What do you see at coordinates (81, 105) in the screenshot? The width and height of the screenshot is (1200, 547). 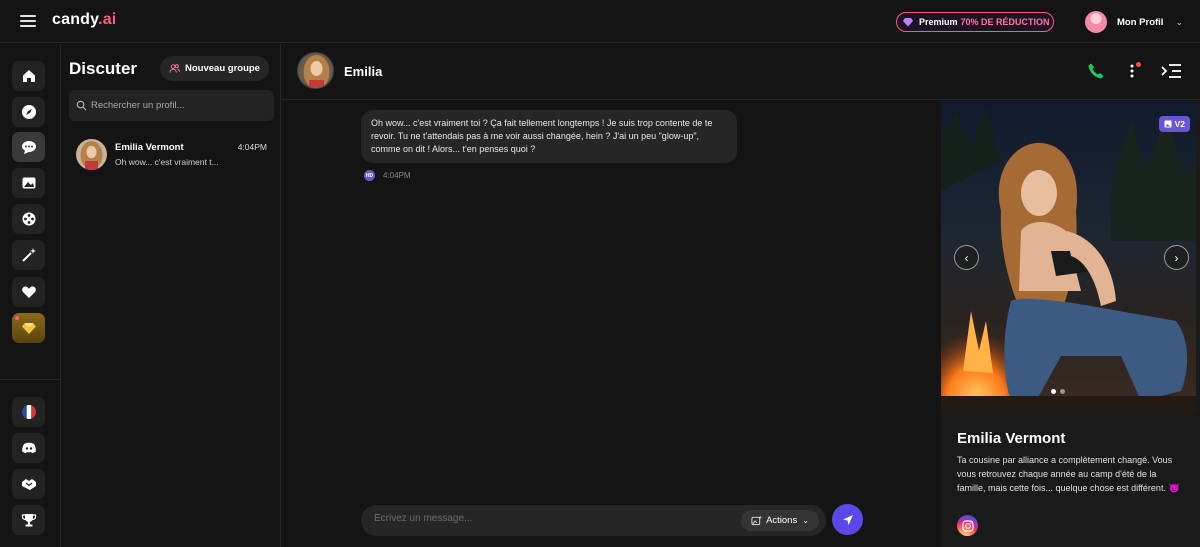 I see `search-icon` at bounding box center [81, 105].